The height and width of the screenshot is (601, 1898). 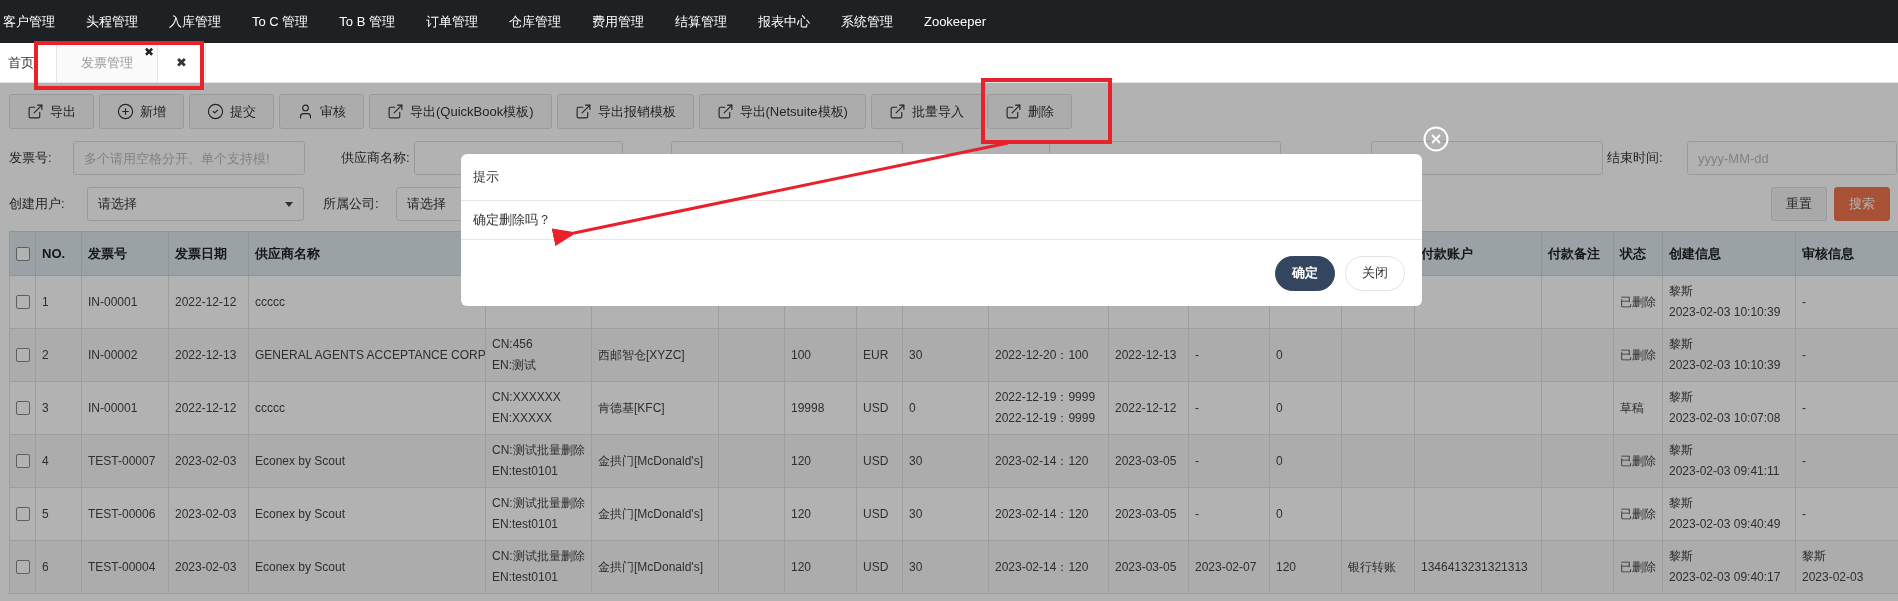 I want to click on table-cell: 2022-12-20：100, so click(x=1048, y=355).